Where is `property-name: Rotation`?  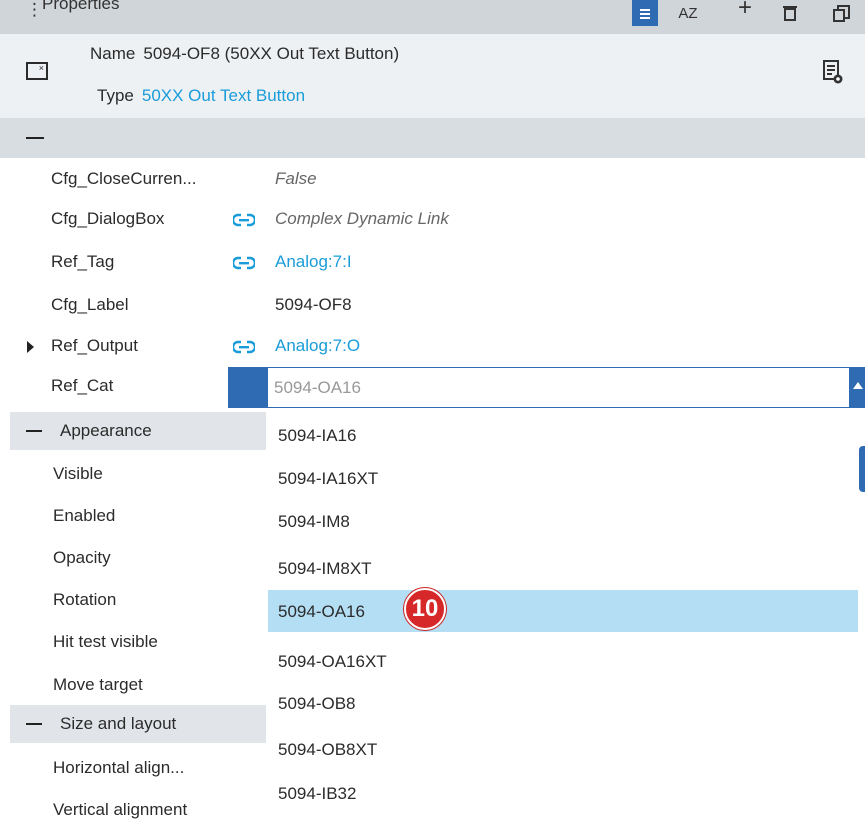 property-name: Rotation is located at coordinates (84, 600).